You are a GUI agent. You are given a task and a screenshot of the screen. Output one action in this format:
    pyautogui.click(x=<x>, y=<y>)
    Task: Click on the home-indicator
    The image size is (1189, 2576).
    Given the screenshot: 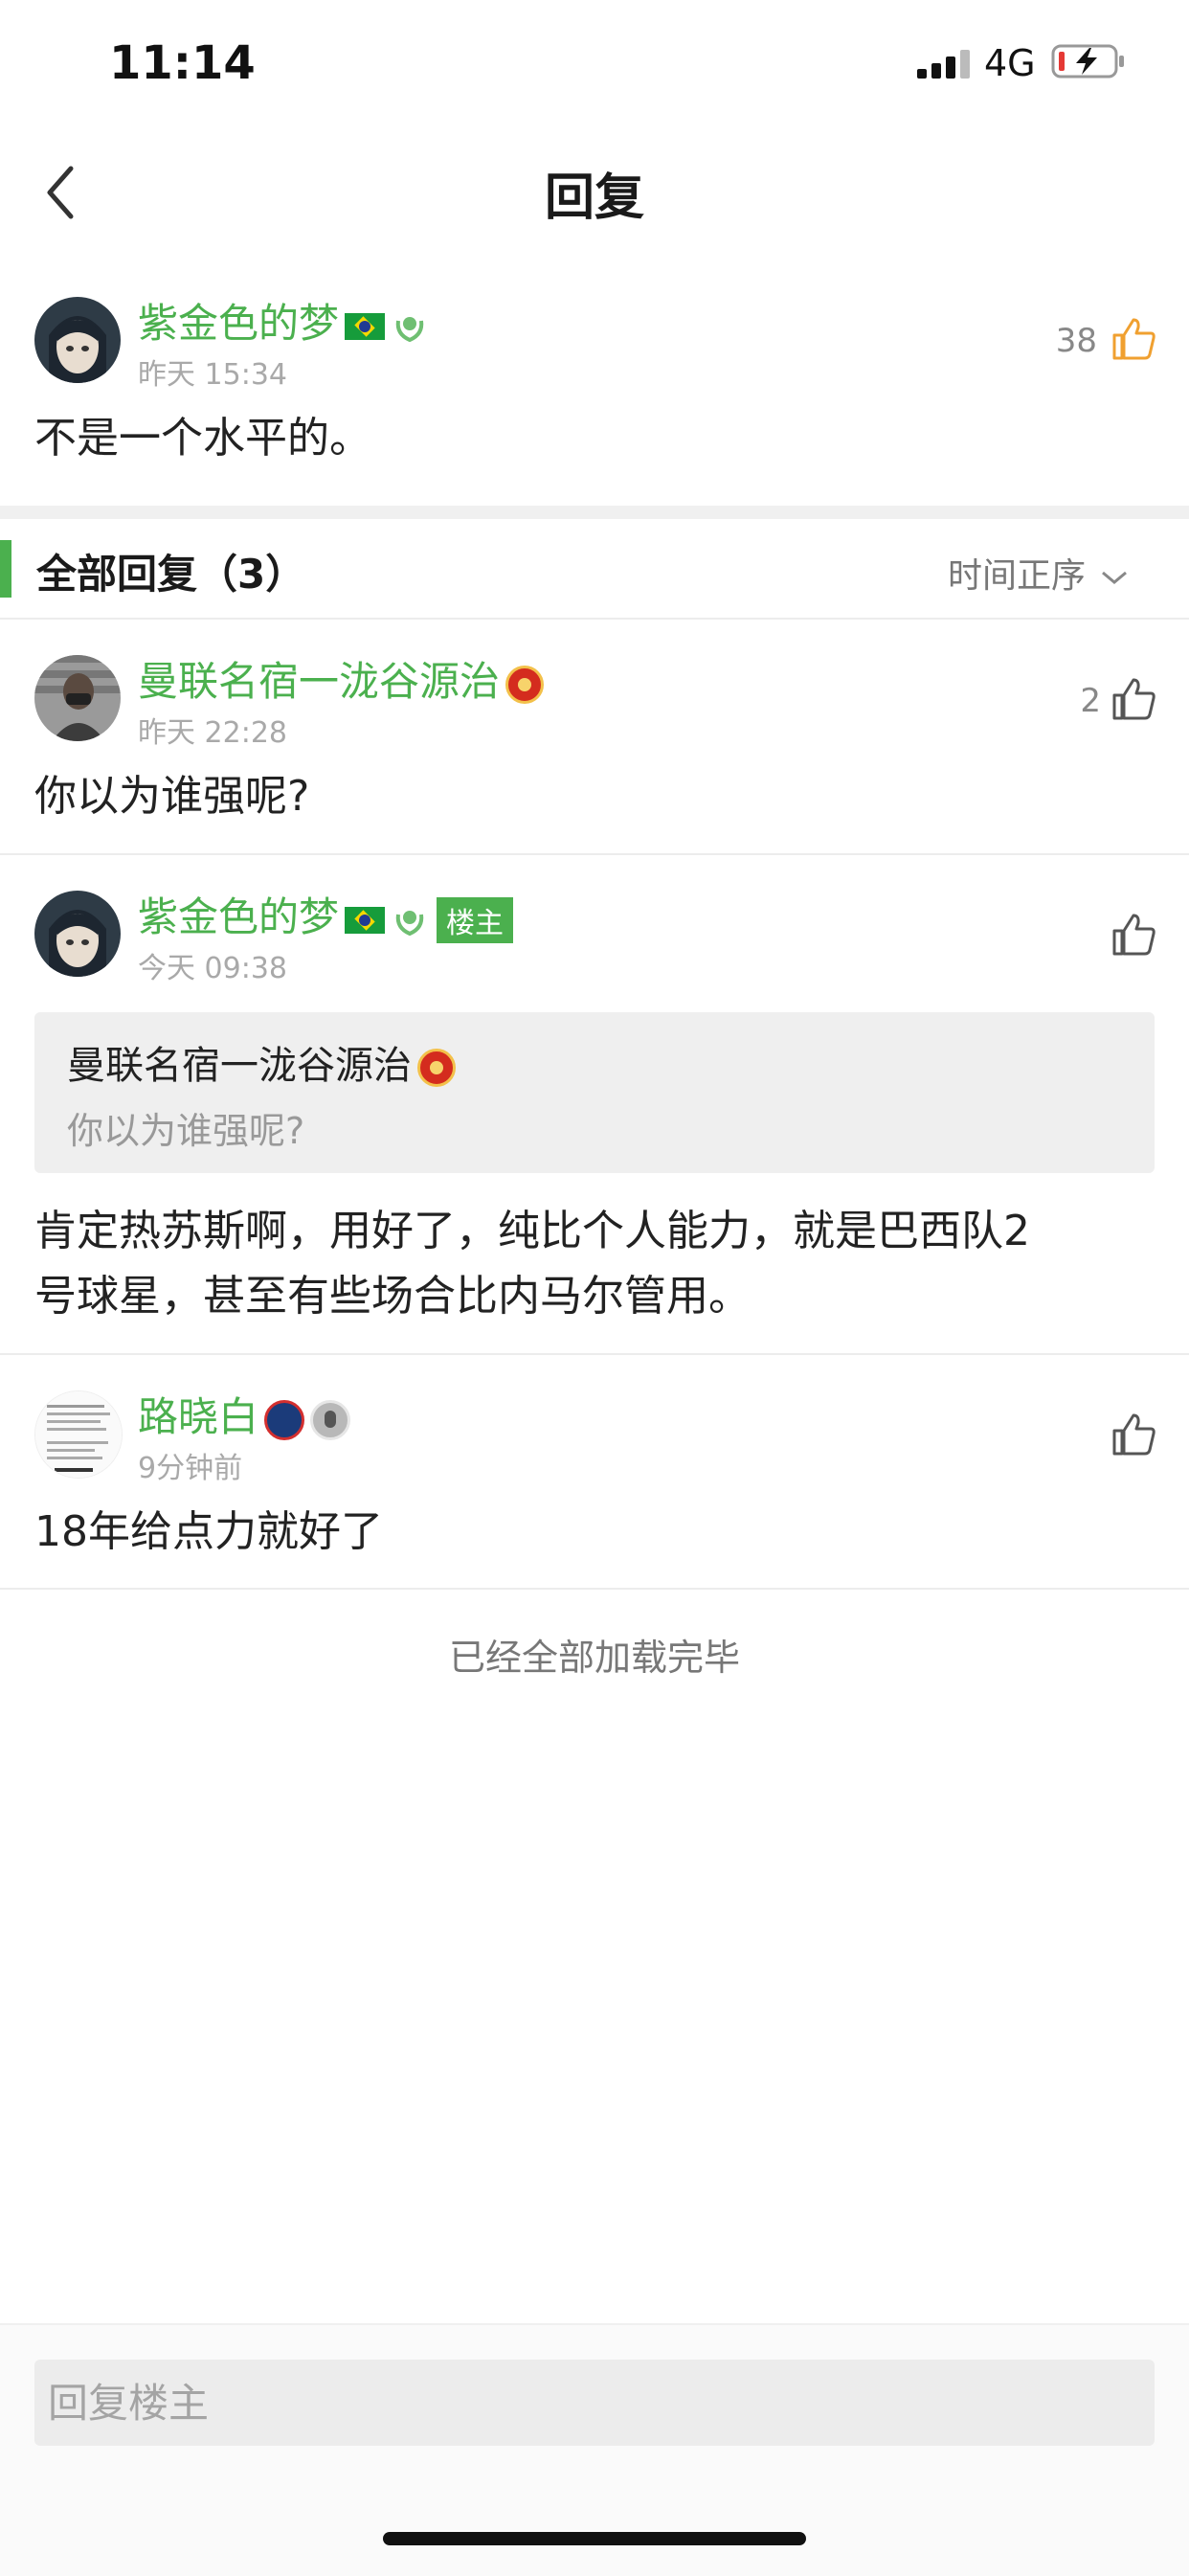 What is the action you would take?
    pyautogui.click(x=594, y=2538)
    